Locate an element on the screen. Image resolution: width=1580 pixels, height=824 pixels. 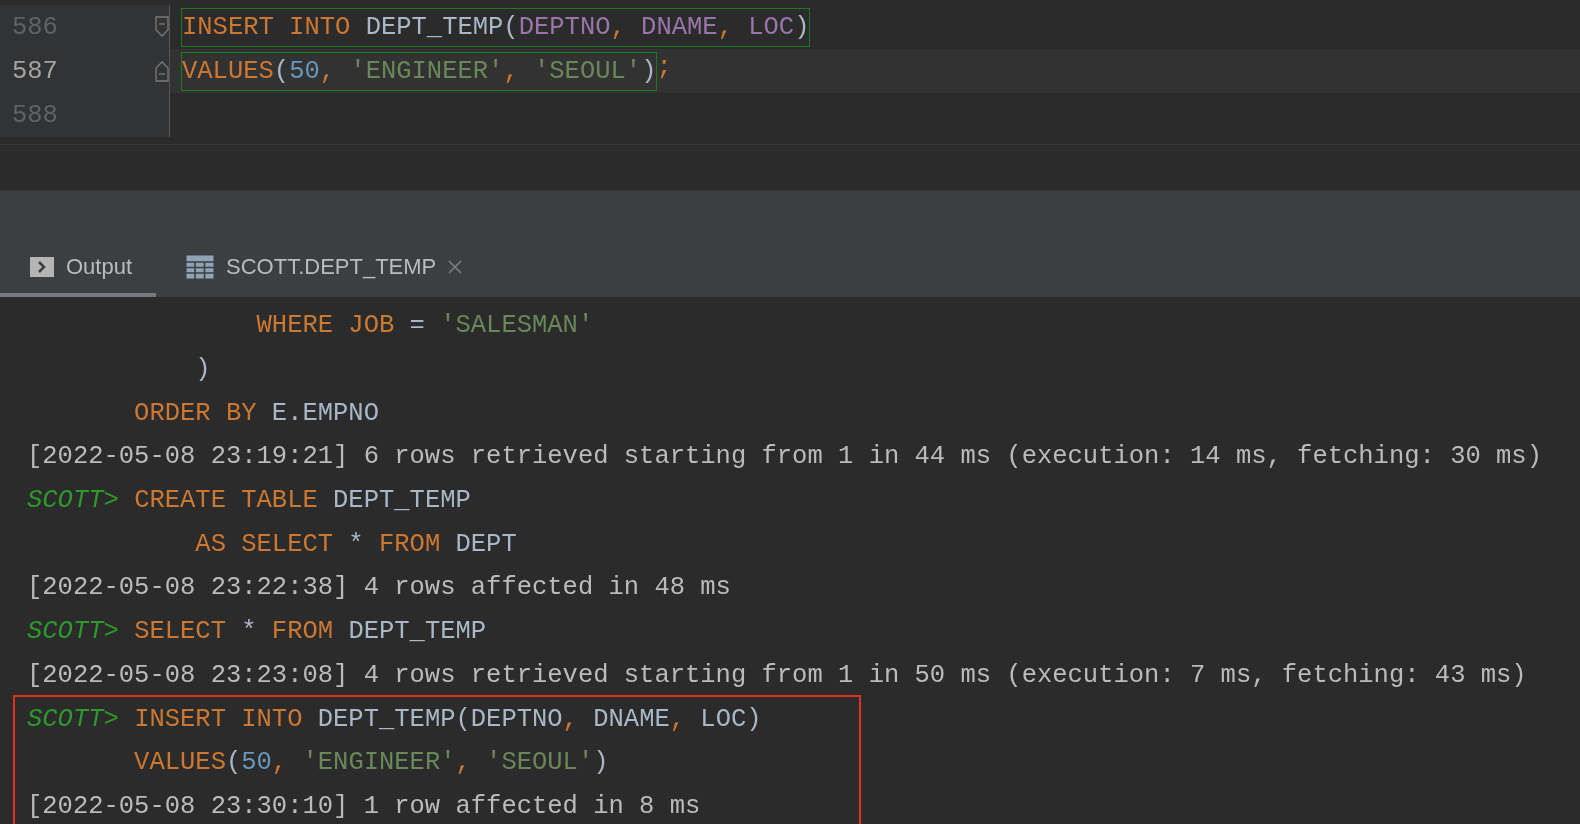
code-text: ; is located at coordinates (664, 68).